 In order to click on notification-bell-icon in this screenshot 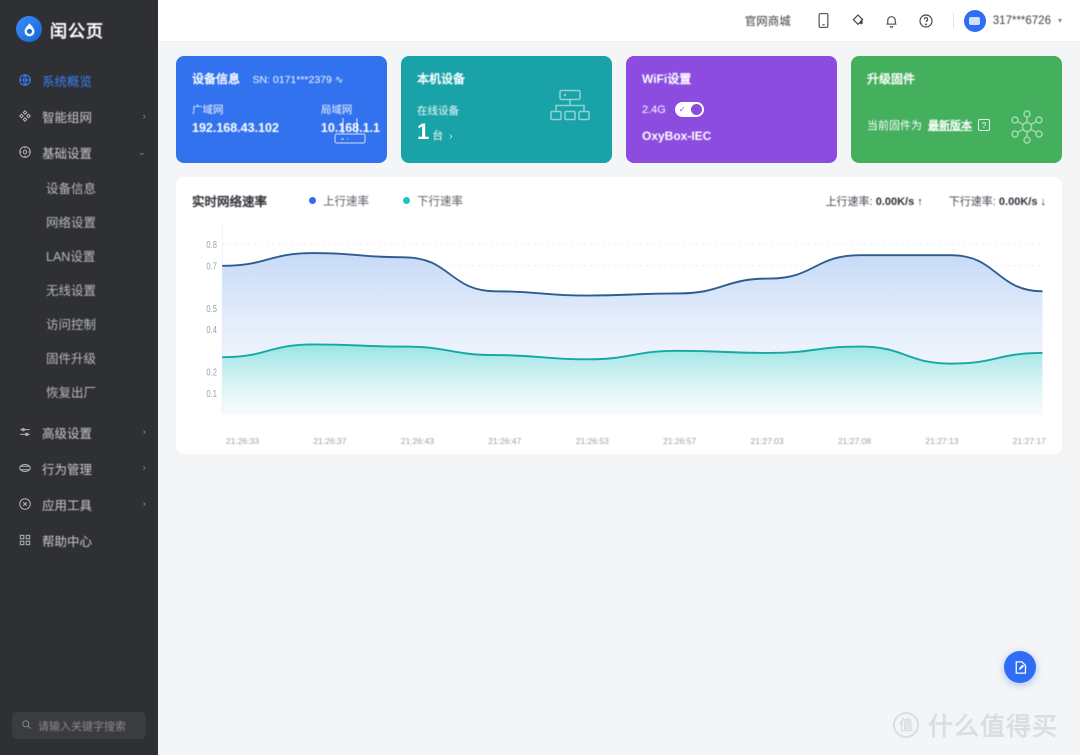, I will do `click(892, 21)`.